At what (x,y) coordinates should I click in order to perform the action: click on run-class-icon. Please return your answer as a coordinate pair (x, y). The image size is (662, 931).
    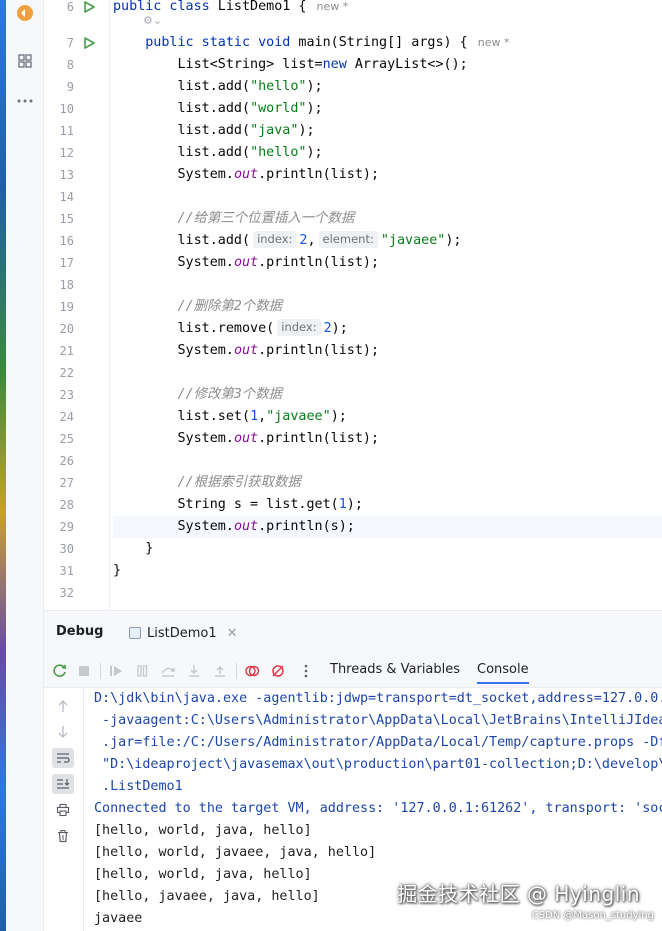
    Looking at the image, I should click on (89, 7).